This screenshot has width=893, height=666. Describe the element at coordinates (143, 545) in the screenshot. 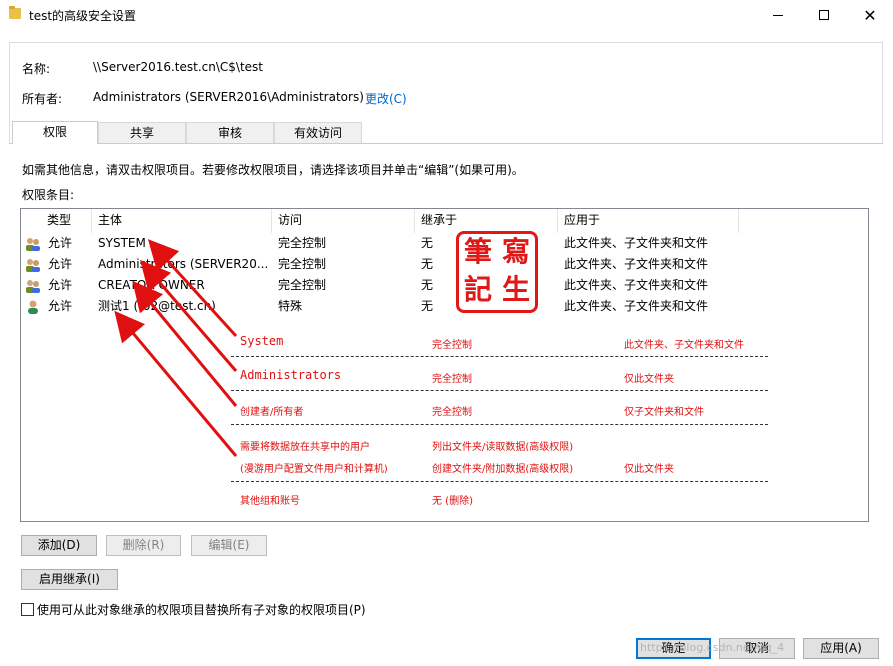

I see `remove-button: 删除(R)` at that location.